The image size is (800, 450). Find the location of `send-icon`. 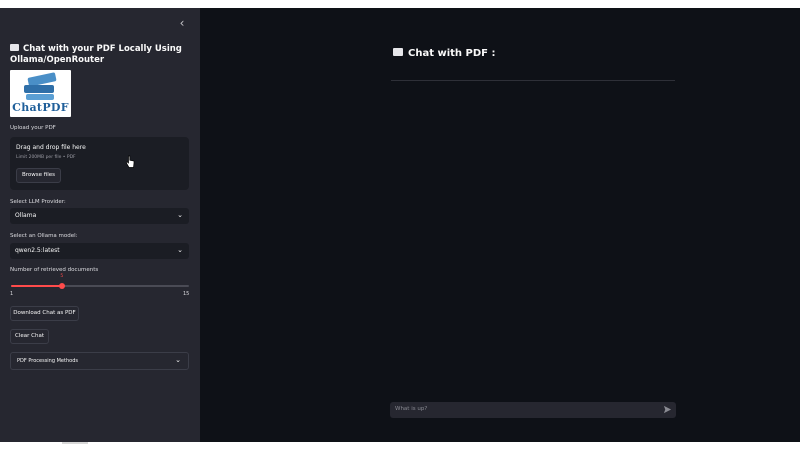

send-icon is located at coordinates (667, 409).